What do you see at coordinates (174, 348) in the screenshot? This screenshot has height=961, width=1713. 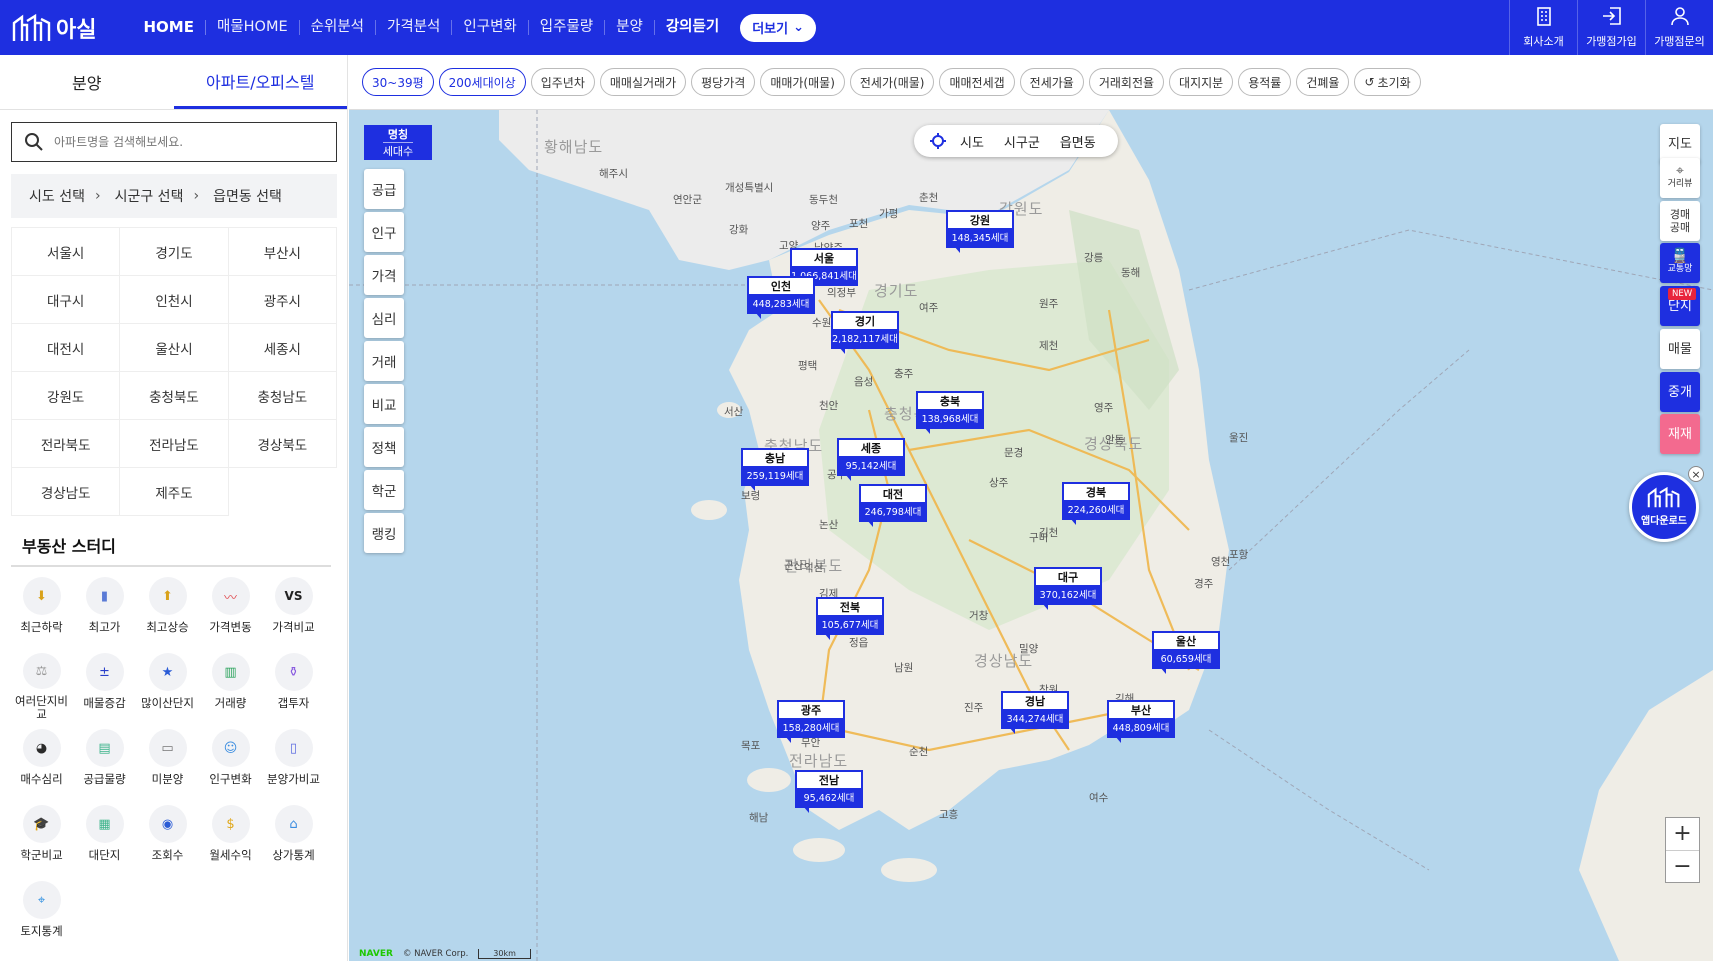 I see `region-item: 울산시` at bounding box center [174, 348].